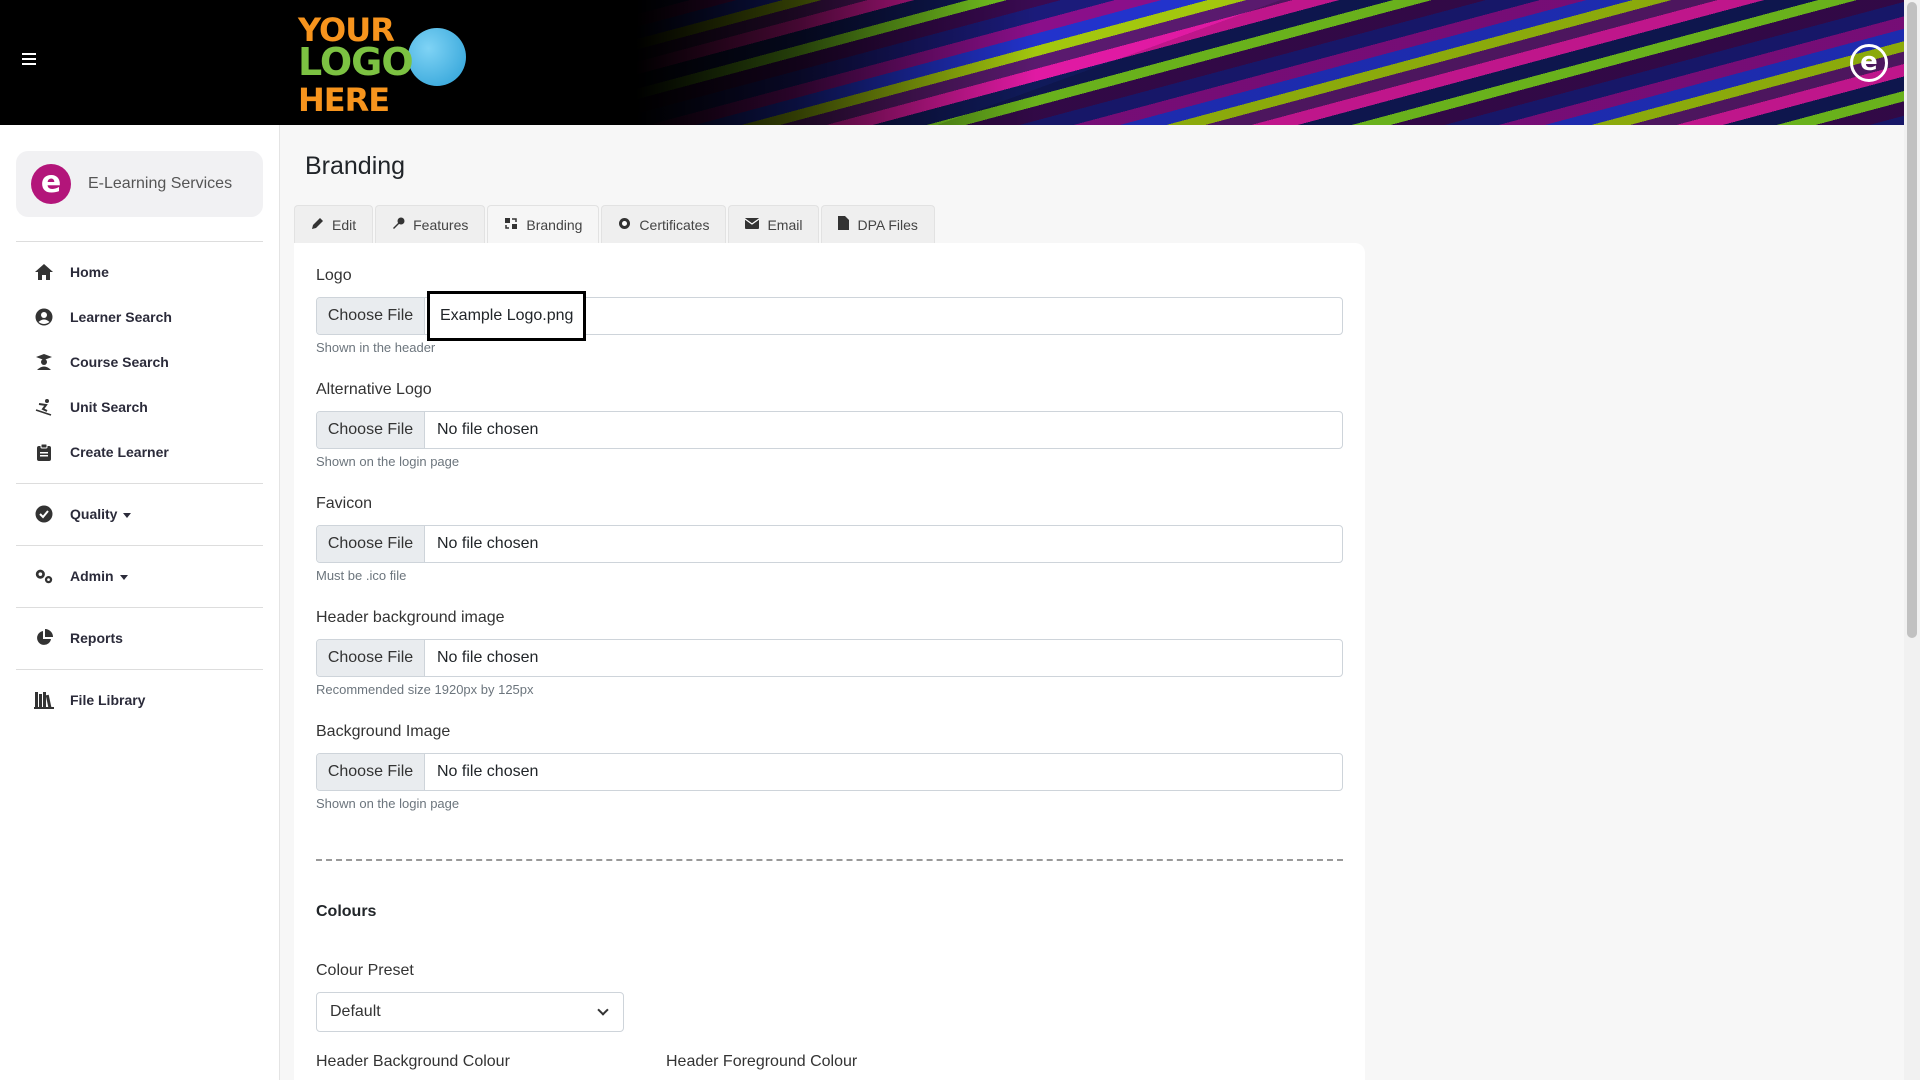 The width and height of the screenshot is (1920, 1080). What do you see at coordinates (624, 225) in the screenshot?
I see `award-icon` at bounding box center [624, 225].